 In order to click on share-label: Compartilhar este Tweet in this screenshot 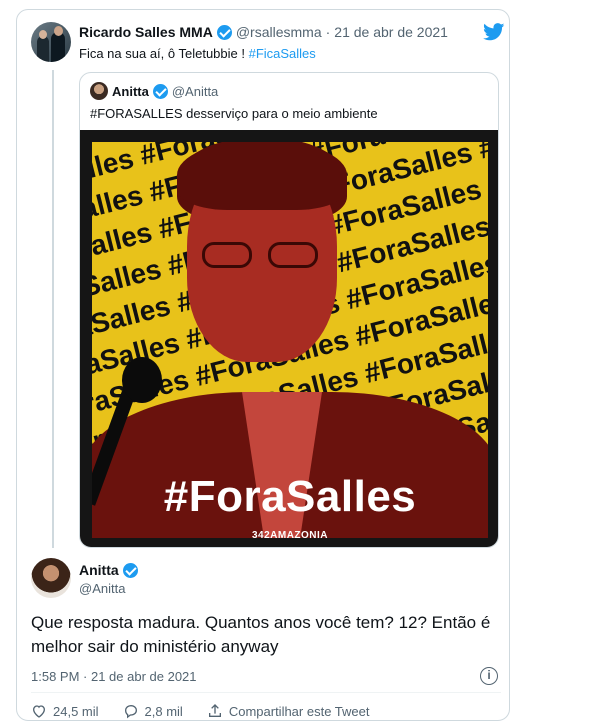, I will do `click(299, 711)`.